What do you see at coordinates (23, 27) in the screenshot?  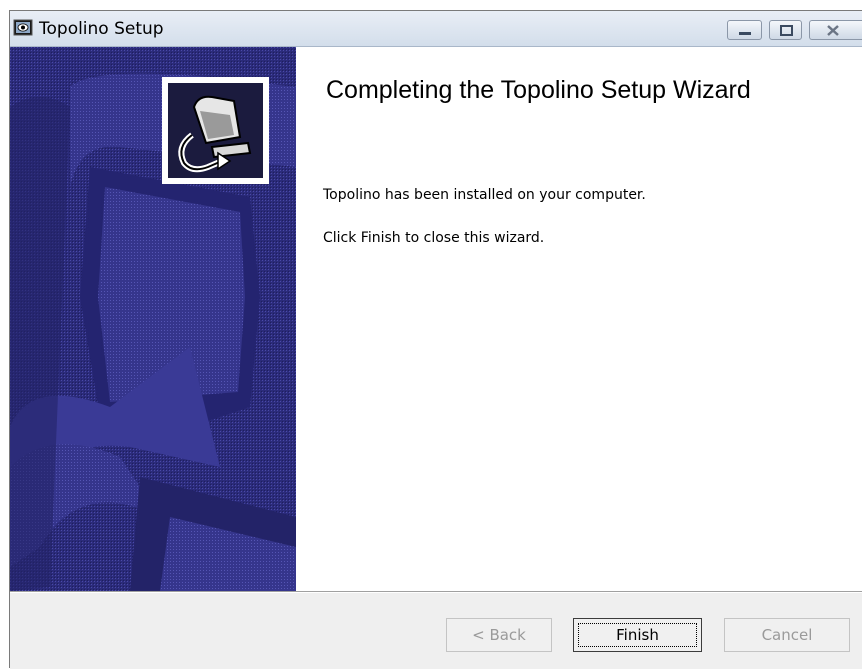 I see `setup-eye-icon` at bounding box center [23, 27].